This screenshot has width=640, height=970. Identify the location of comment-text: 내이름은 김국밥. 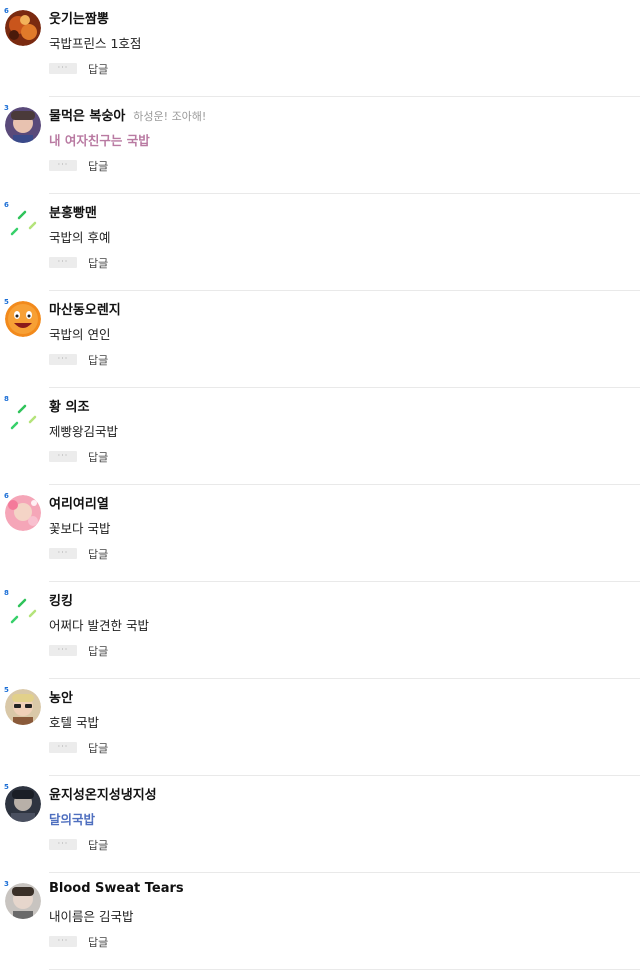
(91, 916).